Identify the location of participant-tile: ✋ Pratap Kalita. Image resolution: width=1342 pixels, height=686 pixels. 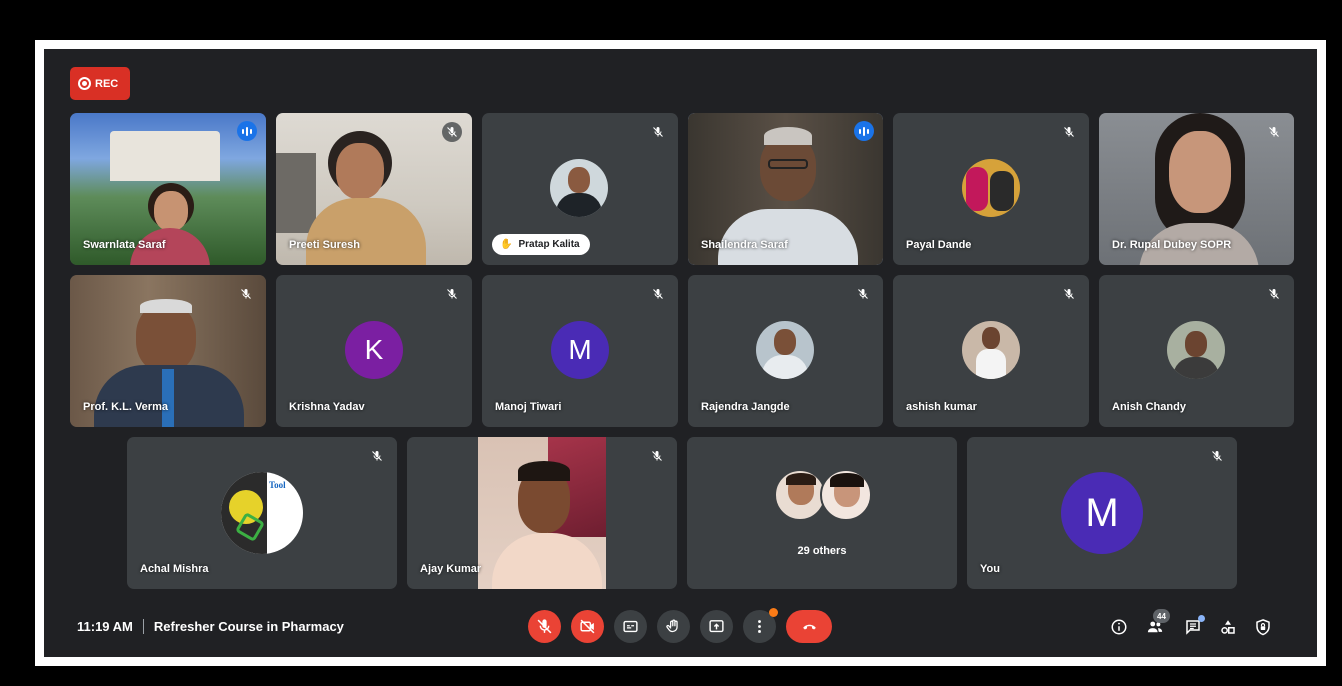
(580, 189).